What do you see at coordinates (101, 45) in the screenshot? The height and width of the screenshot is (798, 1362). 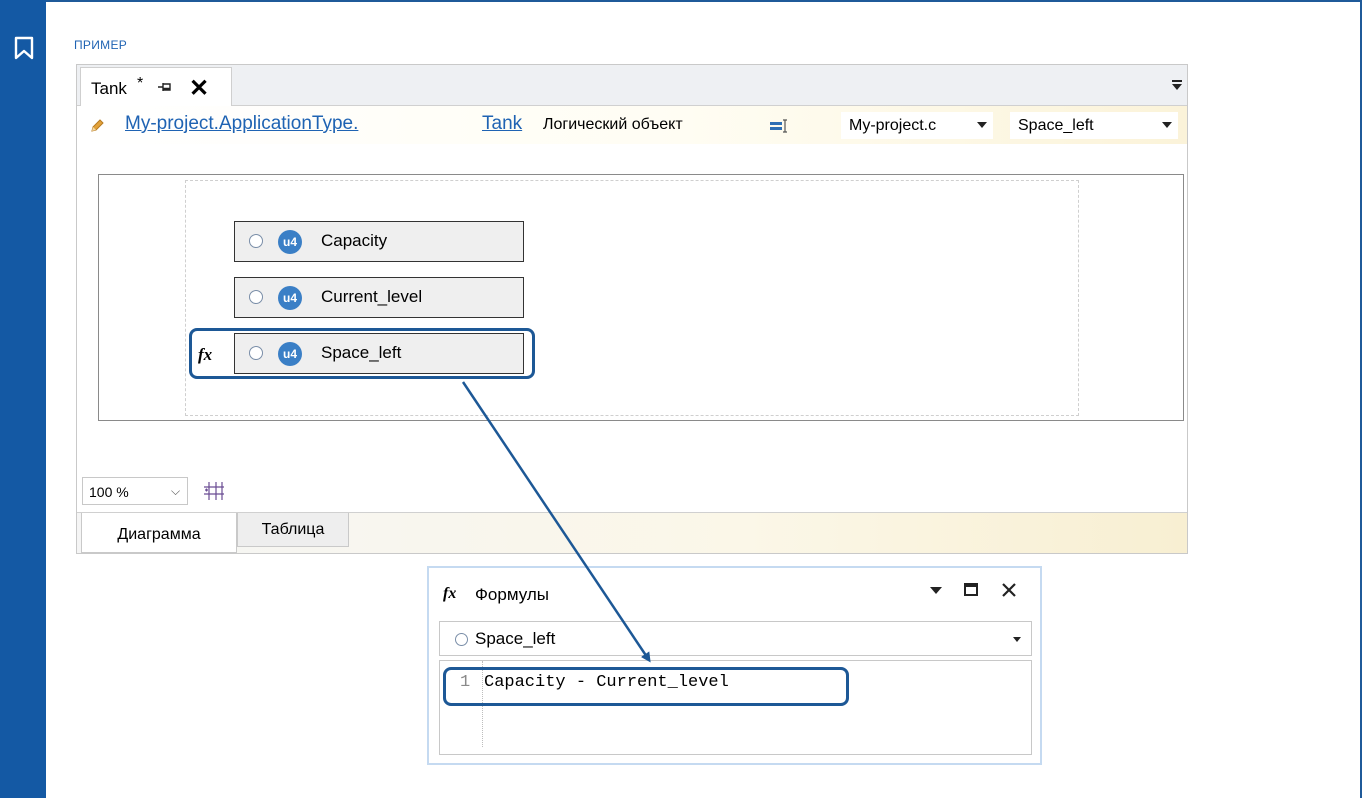 I see `section-label: ПРИМЕР` at bounding box center [101, 45].